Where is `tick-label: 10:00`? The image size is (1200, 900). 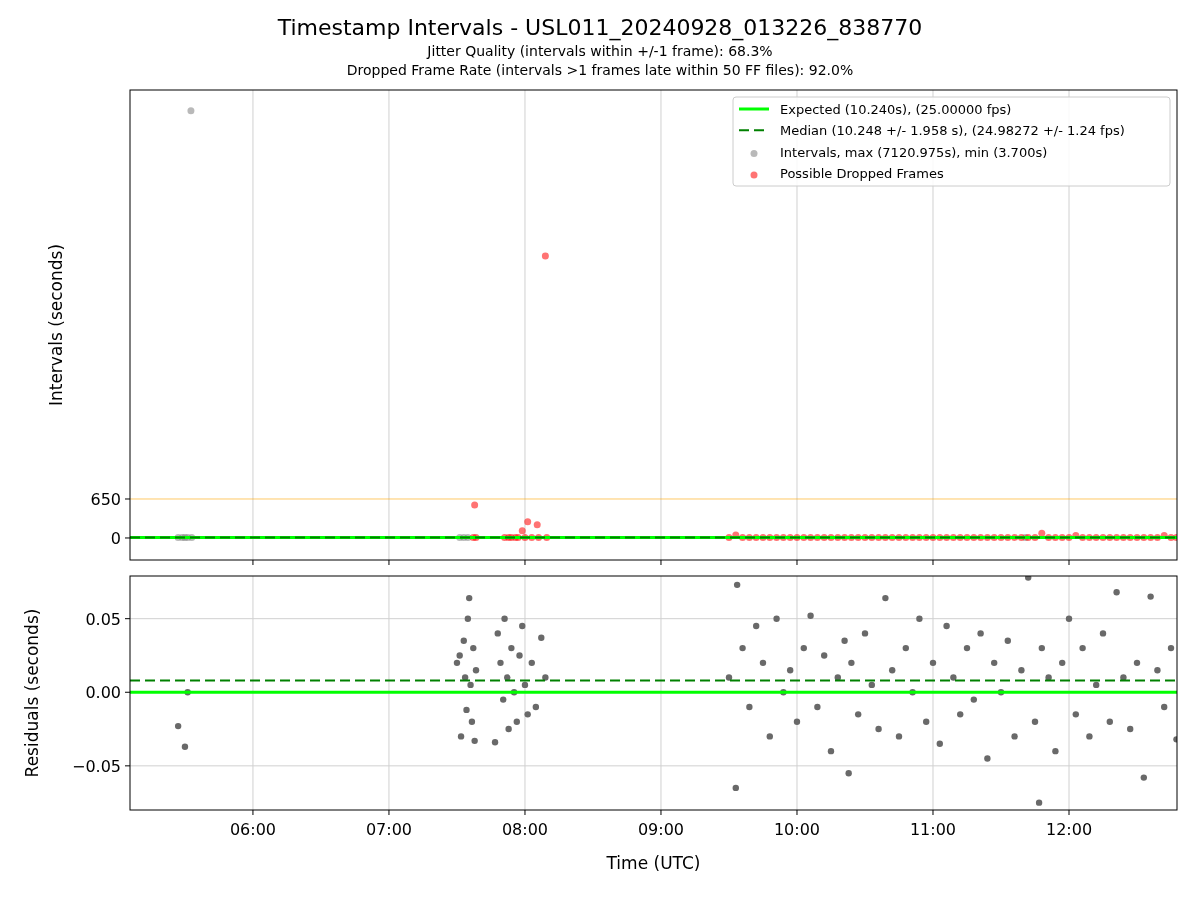 tick-label: 10:00 is located at coordinates (797, 829).